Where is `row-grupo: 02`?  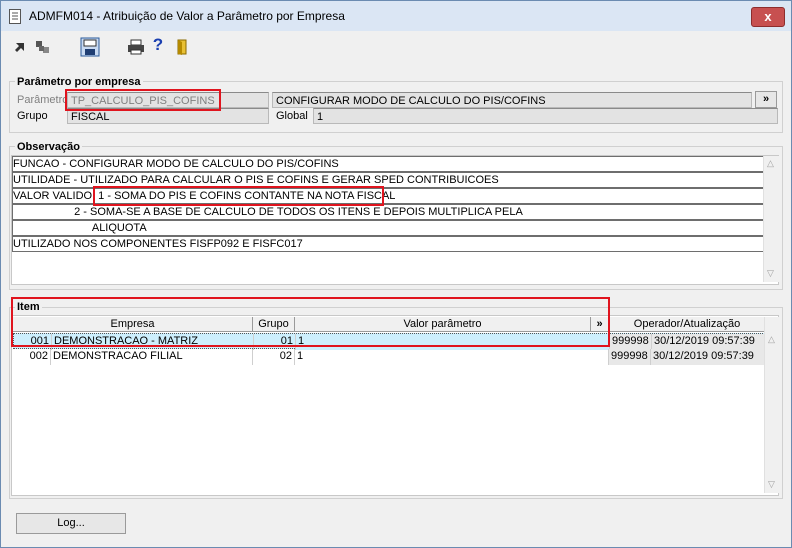
row-grupo: 02 is located at coordinates (274, 357).